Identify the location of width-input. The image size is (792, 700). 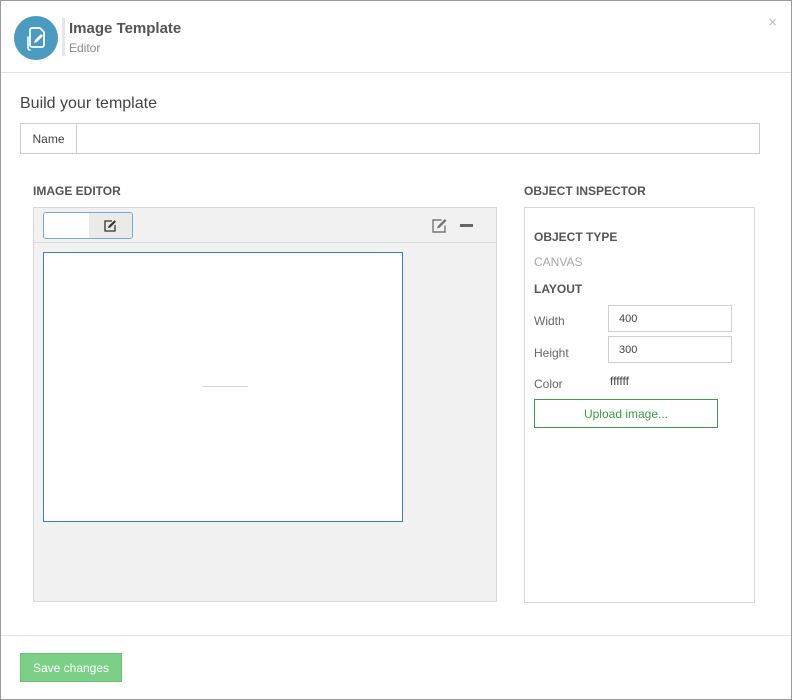
(670, 318).